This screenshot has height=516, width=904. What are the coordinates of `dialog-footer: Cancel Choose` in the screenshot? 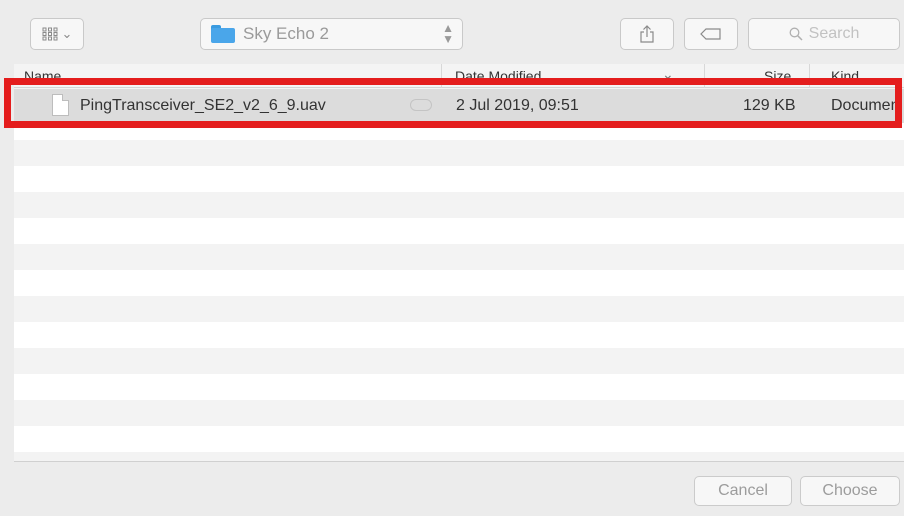 It's located at (459, 488).